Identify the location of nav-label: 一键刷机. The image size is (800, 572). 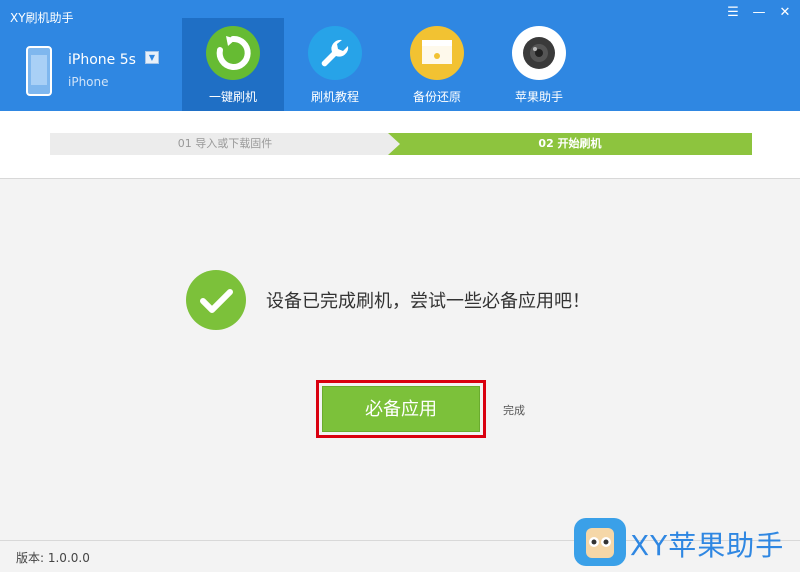
(232, 97).